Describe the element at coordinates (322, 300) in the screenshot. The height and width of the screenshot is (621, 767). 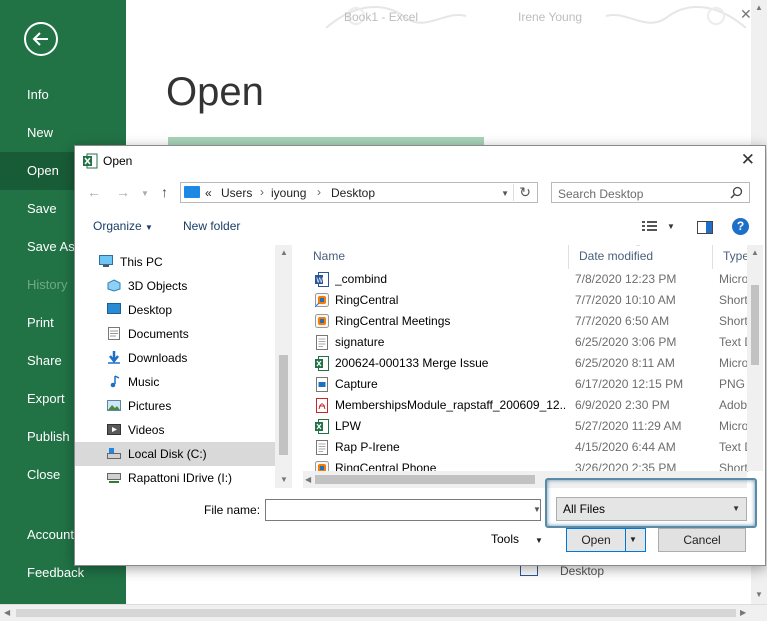
I see `ringcentral-shortcut-icon` at that location.